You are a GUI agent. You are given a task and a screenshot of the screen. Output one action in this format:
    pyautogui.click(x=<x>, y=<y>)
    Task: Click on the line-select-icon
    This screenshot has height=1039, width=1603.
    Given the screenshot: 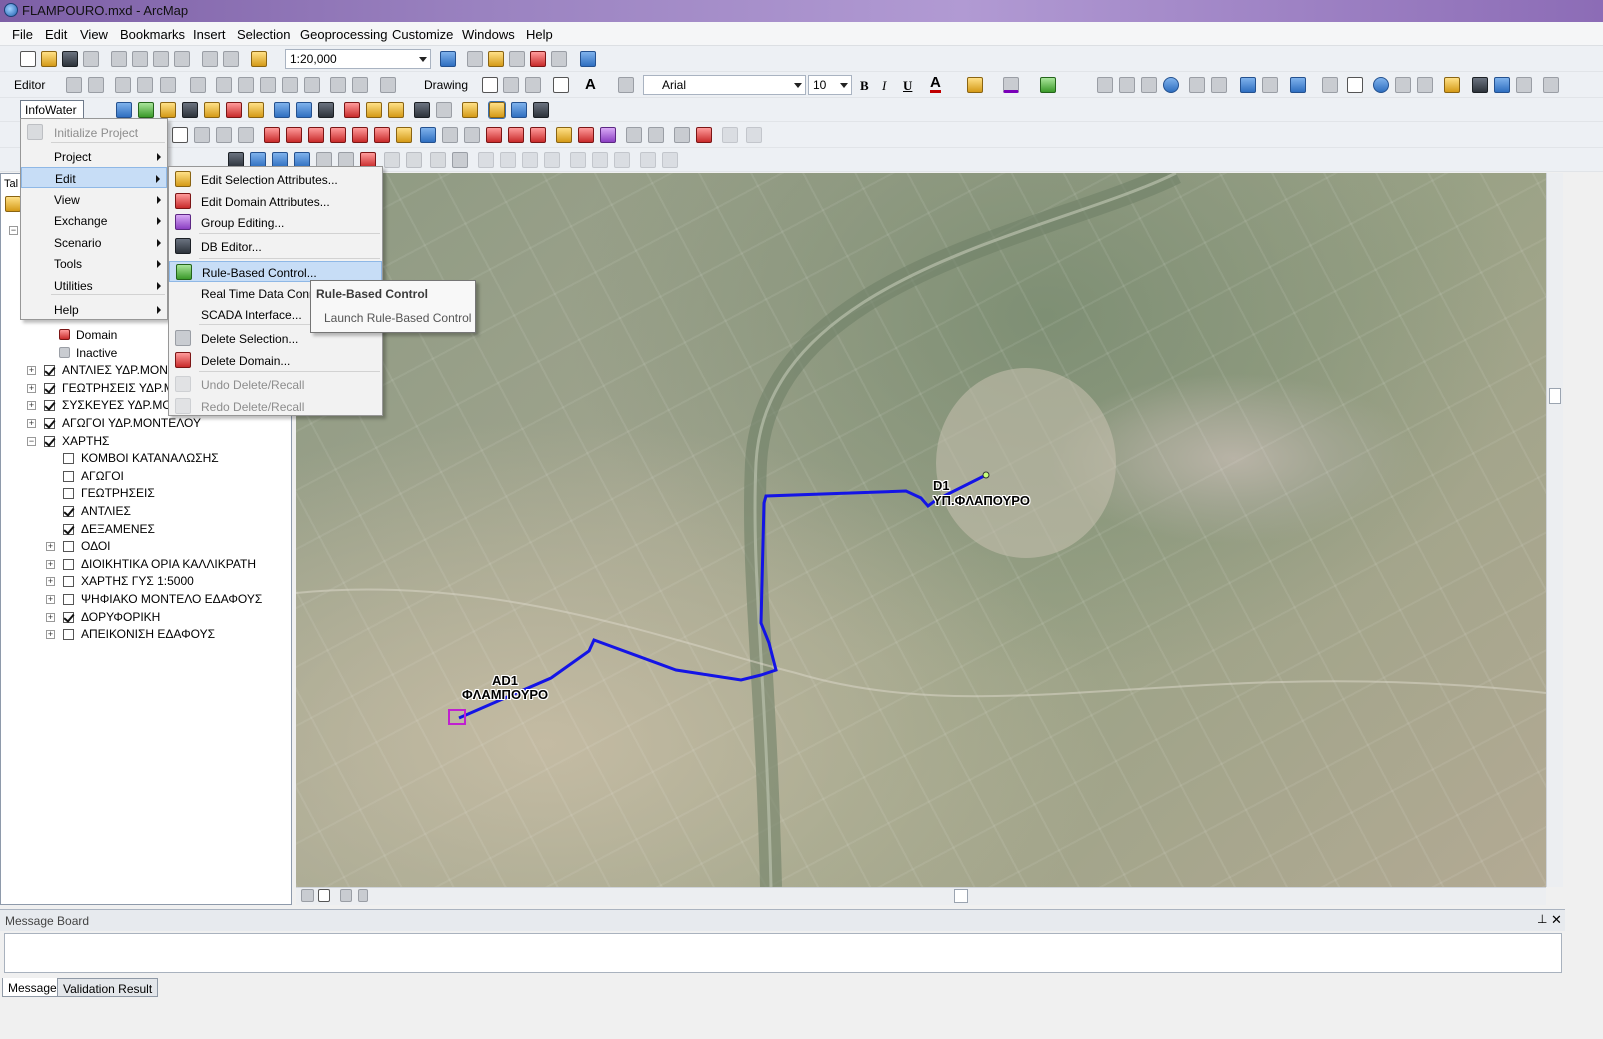 What is the action you would take?
    pyautogui.click(x=552, y=160)
    